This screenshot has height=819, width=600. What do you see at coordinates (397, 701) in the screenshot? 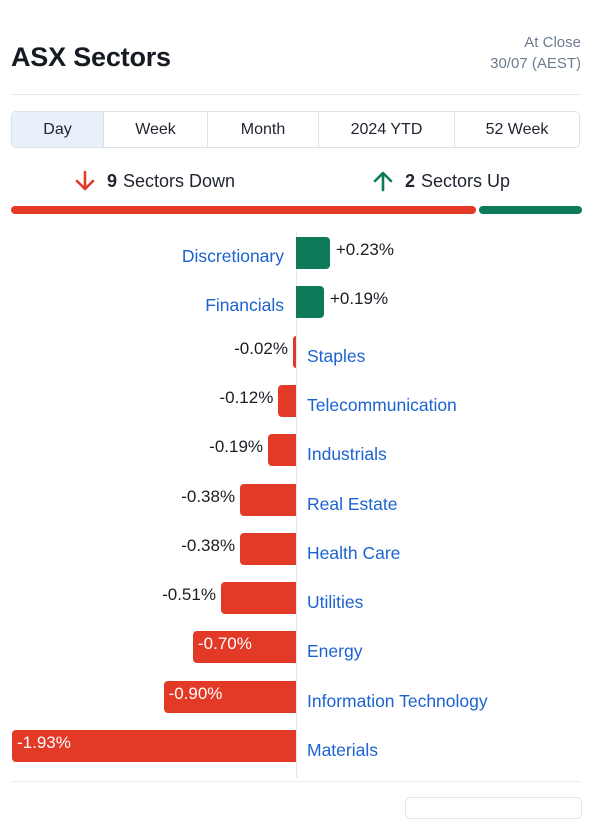
I see `sector-link: Information Technology` at bounding box center [397, 701].